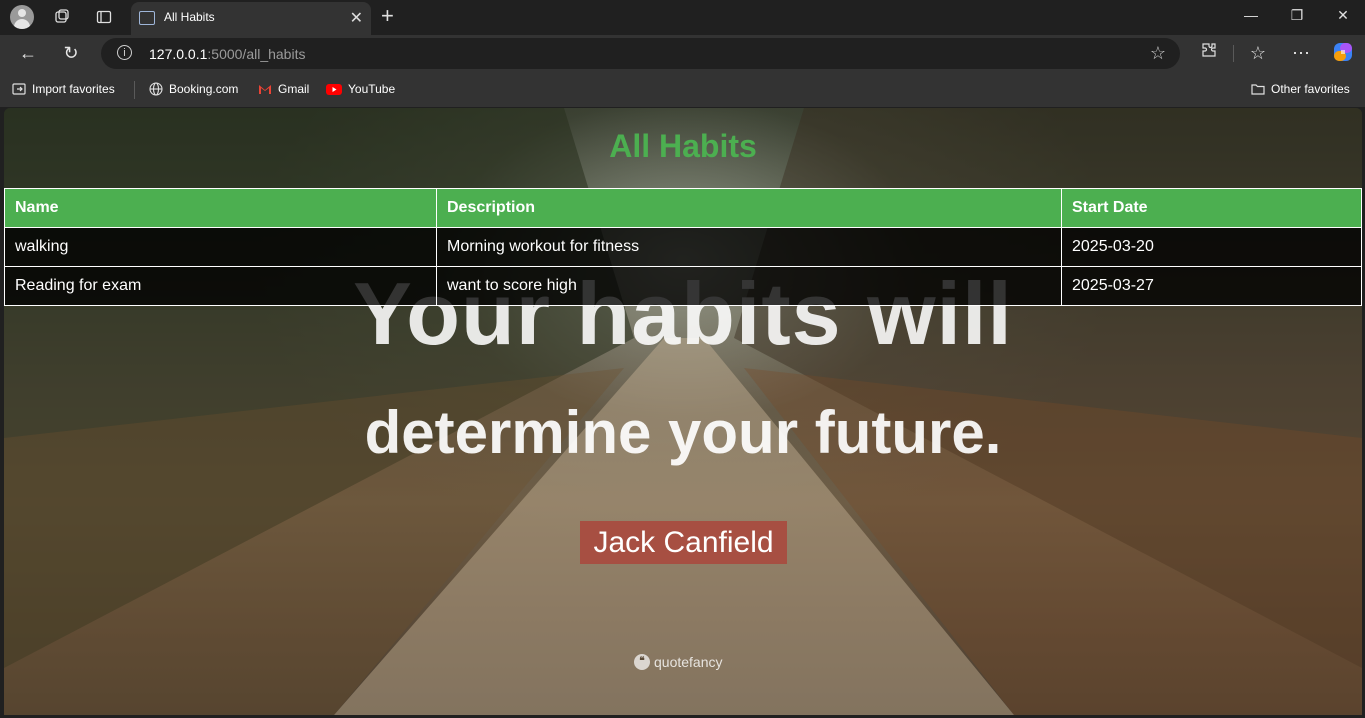  I want to click on tab-actions-icon, so click(104, 17).